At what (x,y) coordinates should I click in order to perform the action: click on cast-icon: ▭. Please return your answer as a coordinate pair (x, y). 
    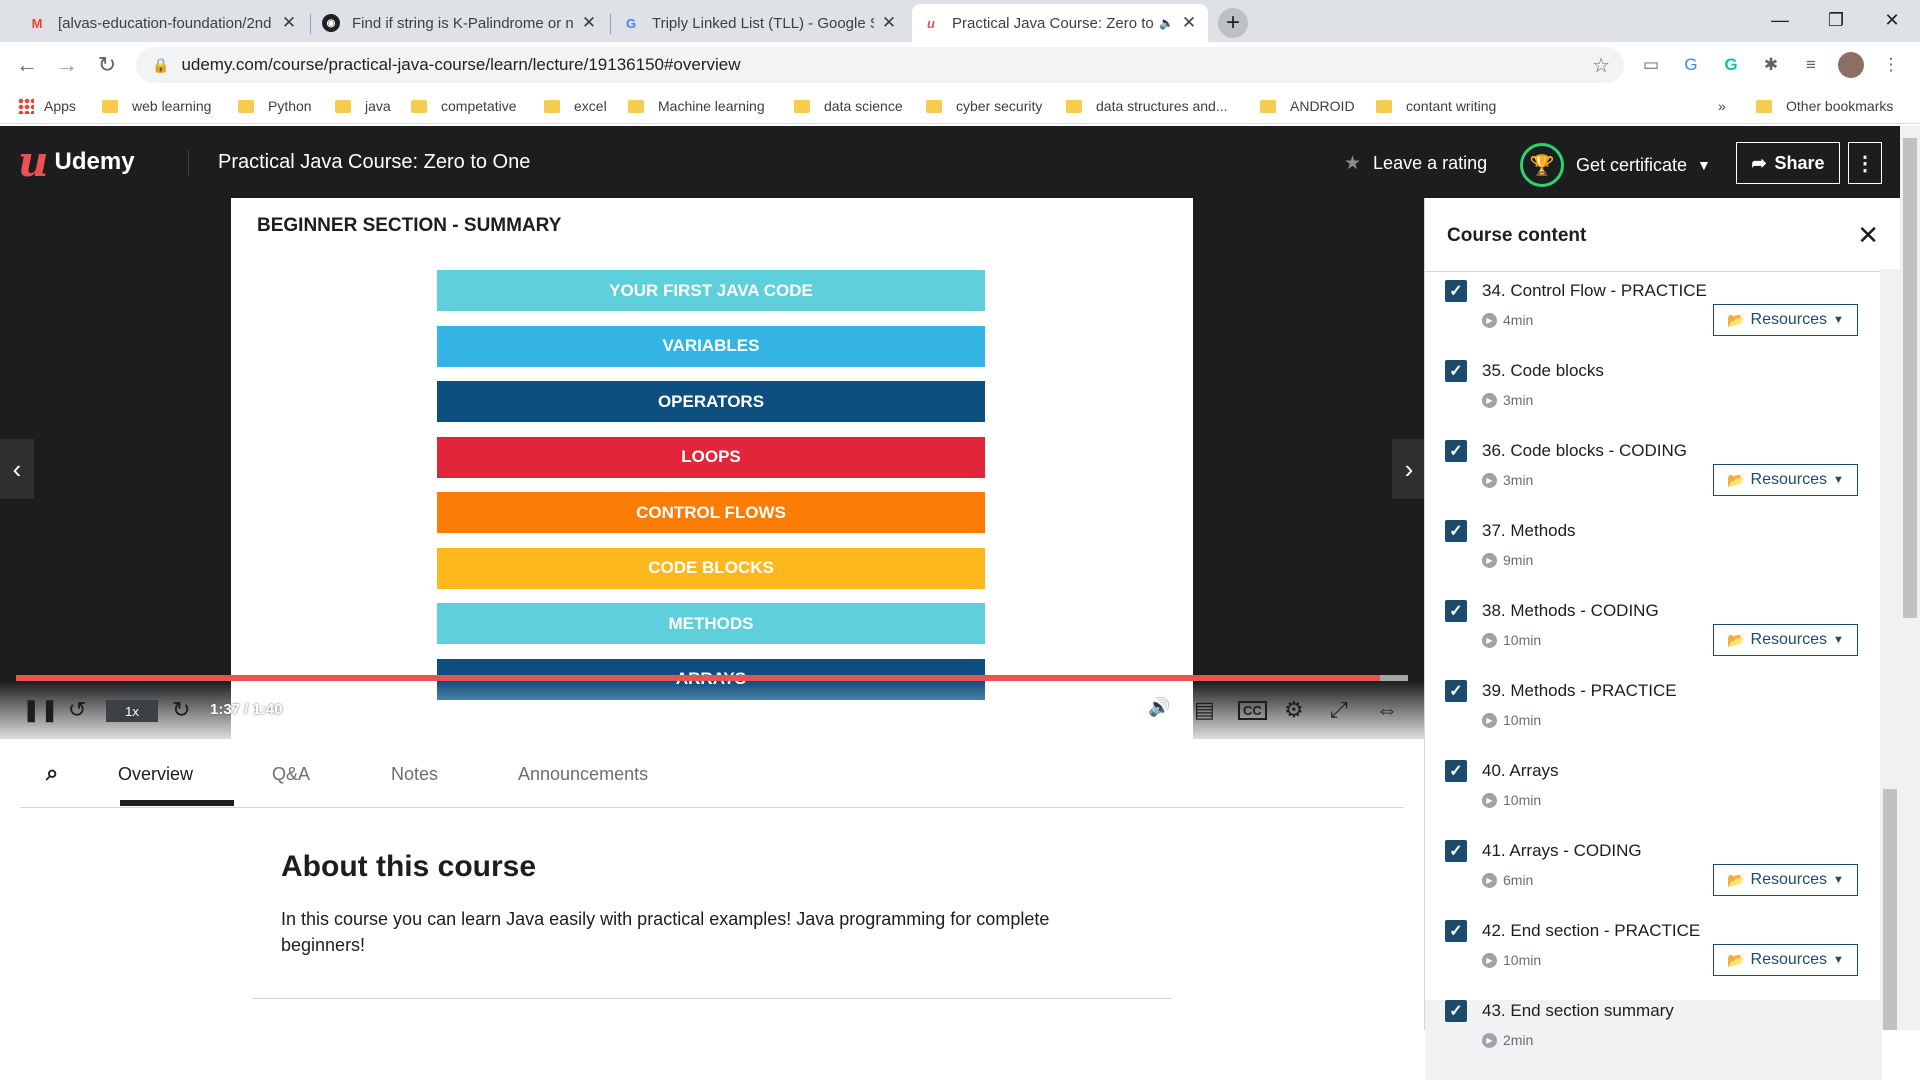
    Looking at the image, I should click on (1651, 65).